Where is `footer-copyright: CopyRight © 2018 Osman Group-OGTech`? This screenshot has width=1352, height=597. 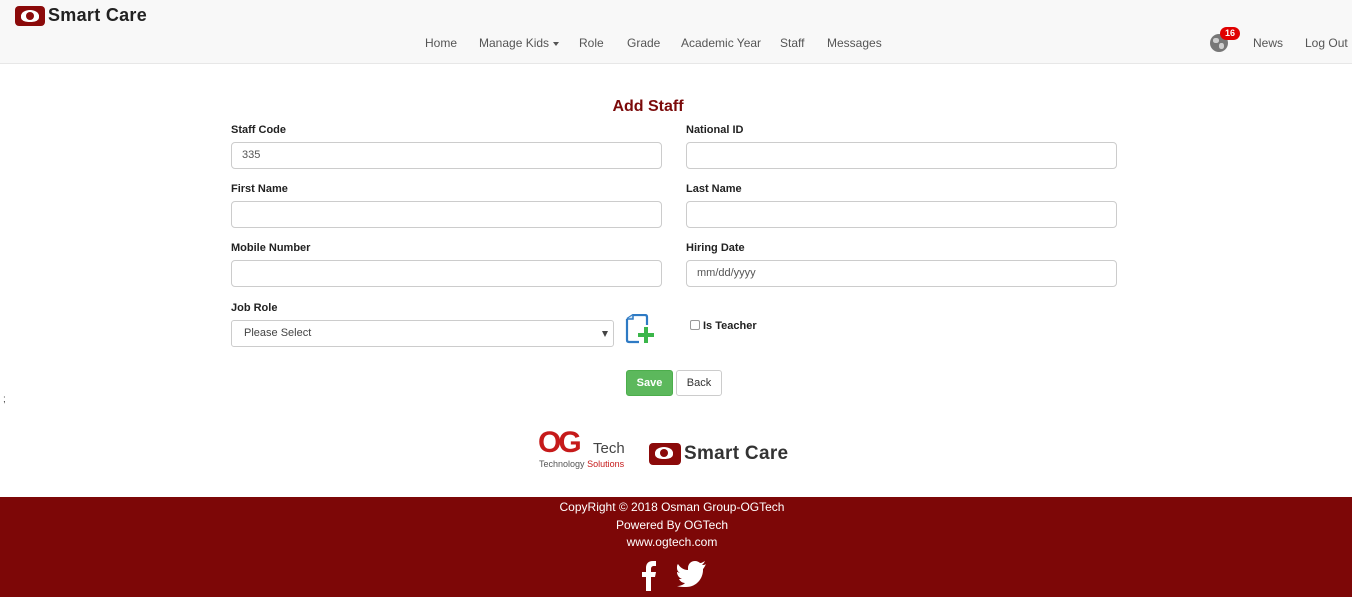 footer-copyright: CopyRight © 2018 Osman Group-OGTech is located at coordinates (672, 507).